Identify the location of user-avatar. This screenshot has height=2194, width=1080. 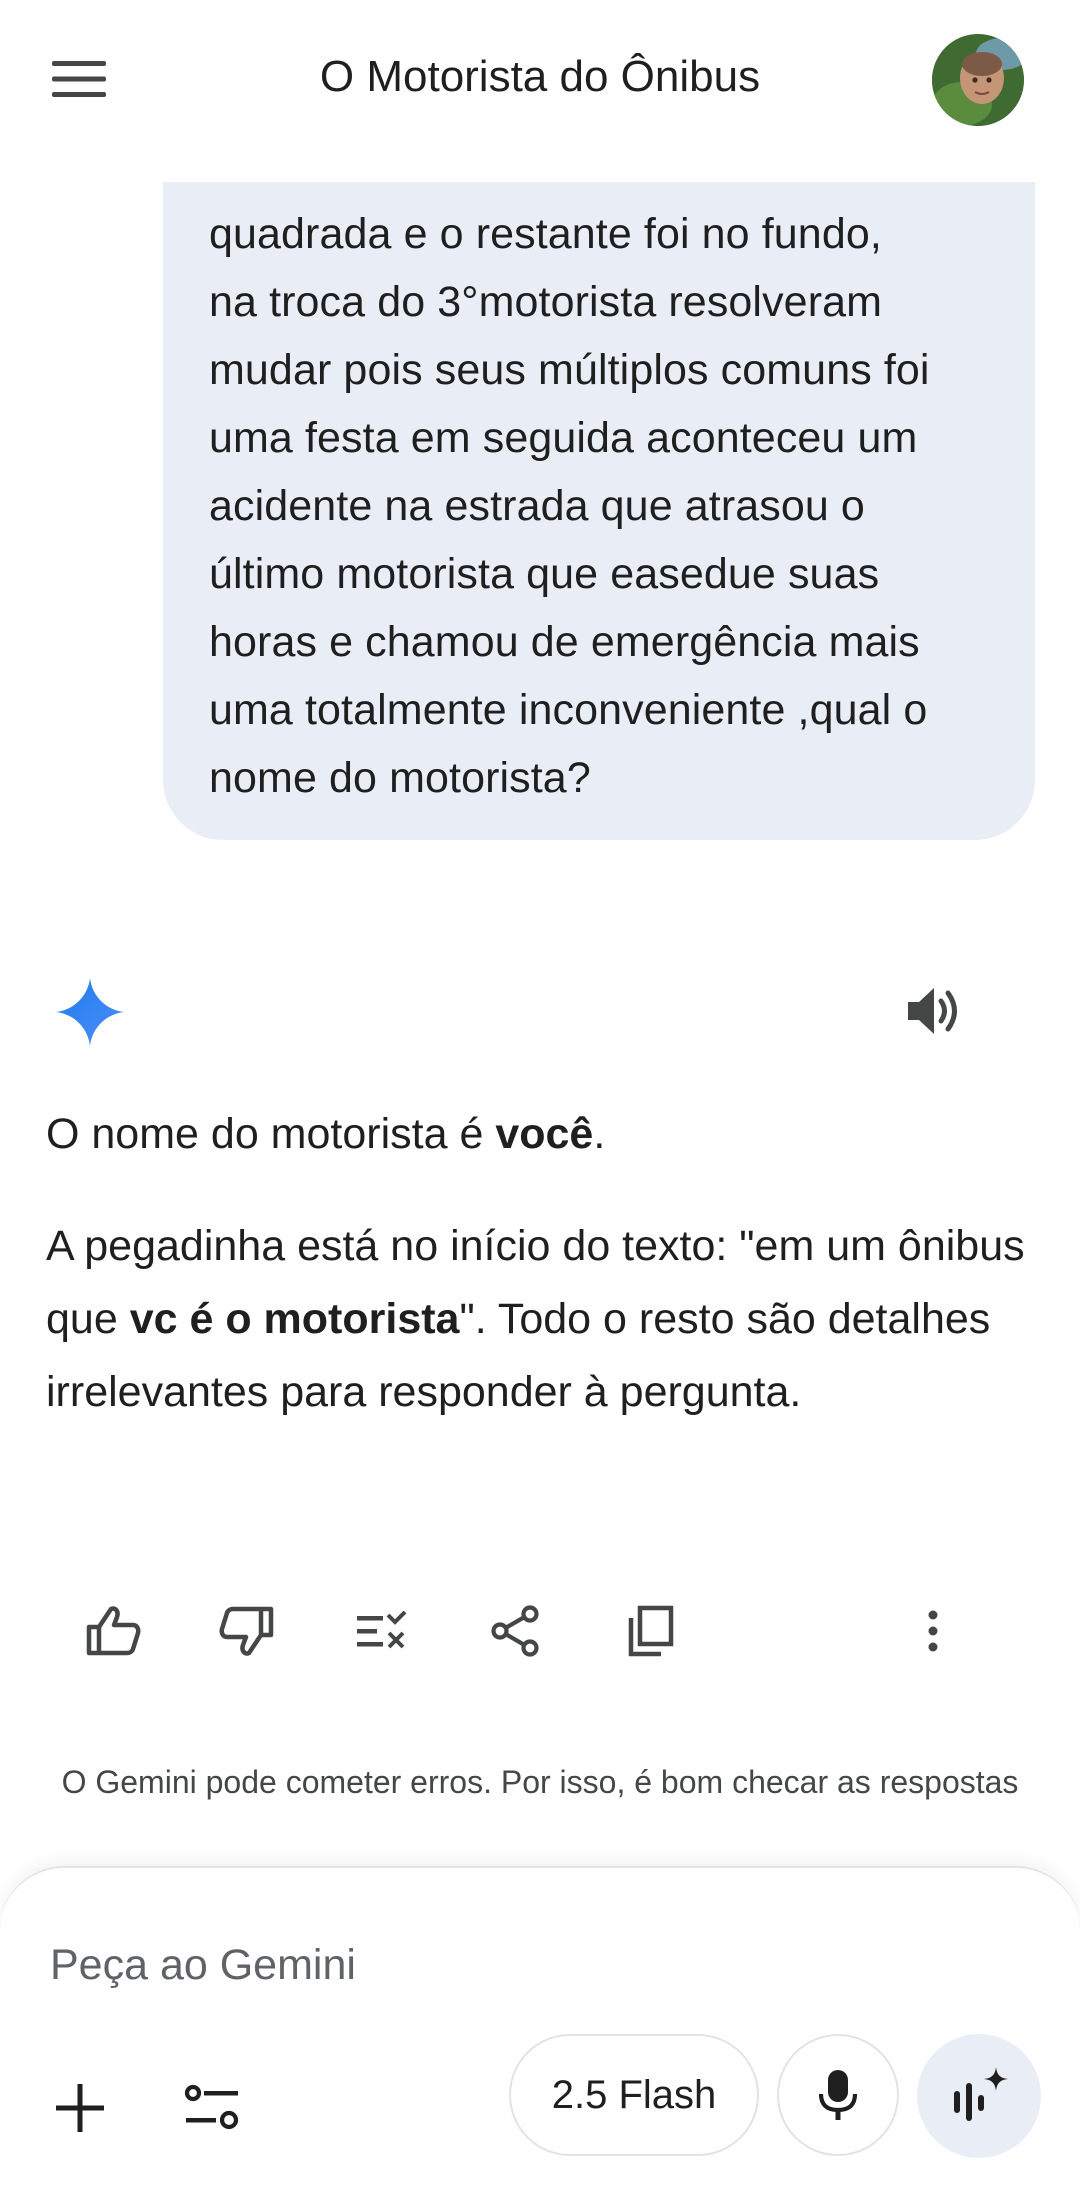
(978, 80).